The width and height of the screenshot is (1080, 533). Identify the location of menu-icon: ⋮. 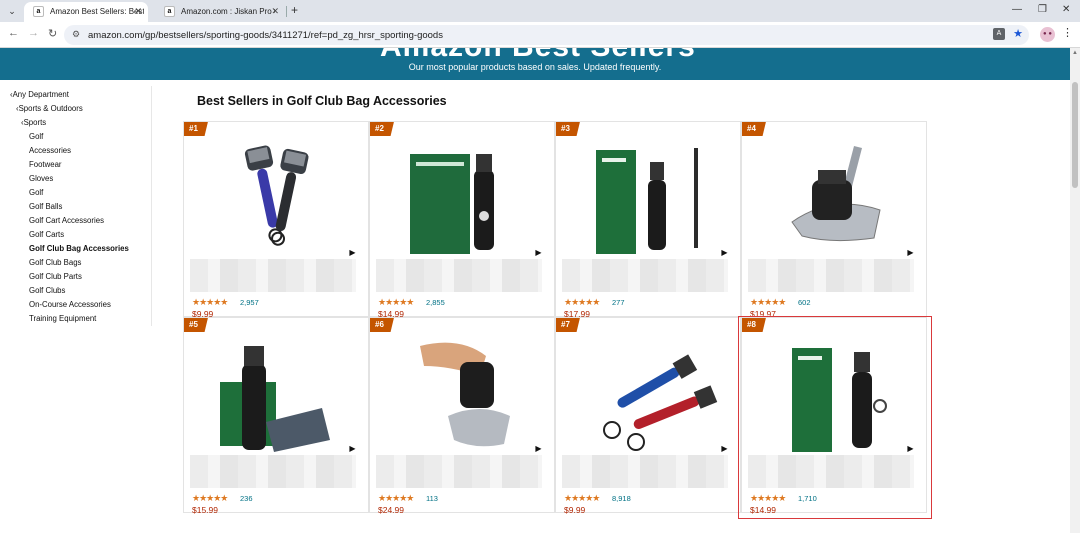
(1067, 32).